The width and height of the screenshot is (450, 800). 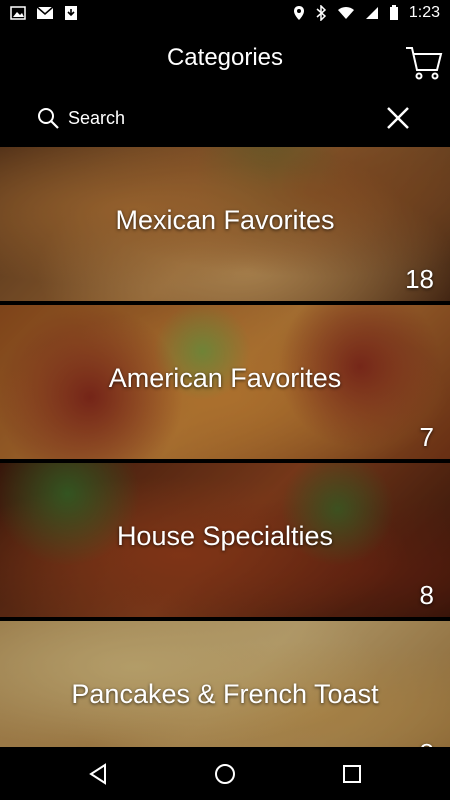 I want to click on category-name: American Favorites, so click(x=225, y=378).